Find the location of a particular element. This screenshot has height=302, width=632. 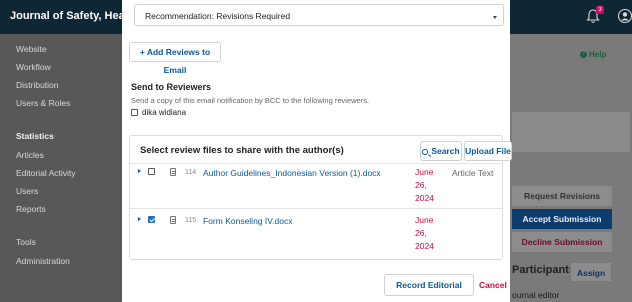

notification-badge: 3 is located at coordinates (600, 10).